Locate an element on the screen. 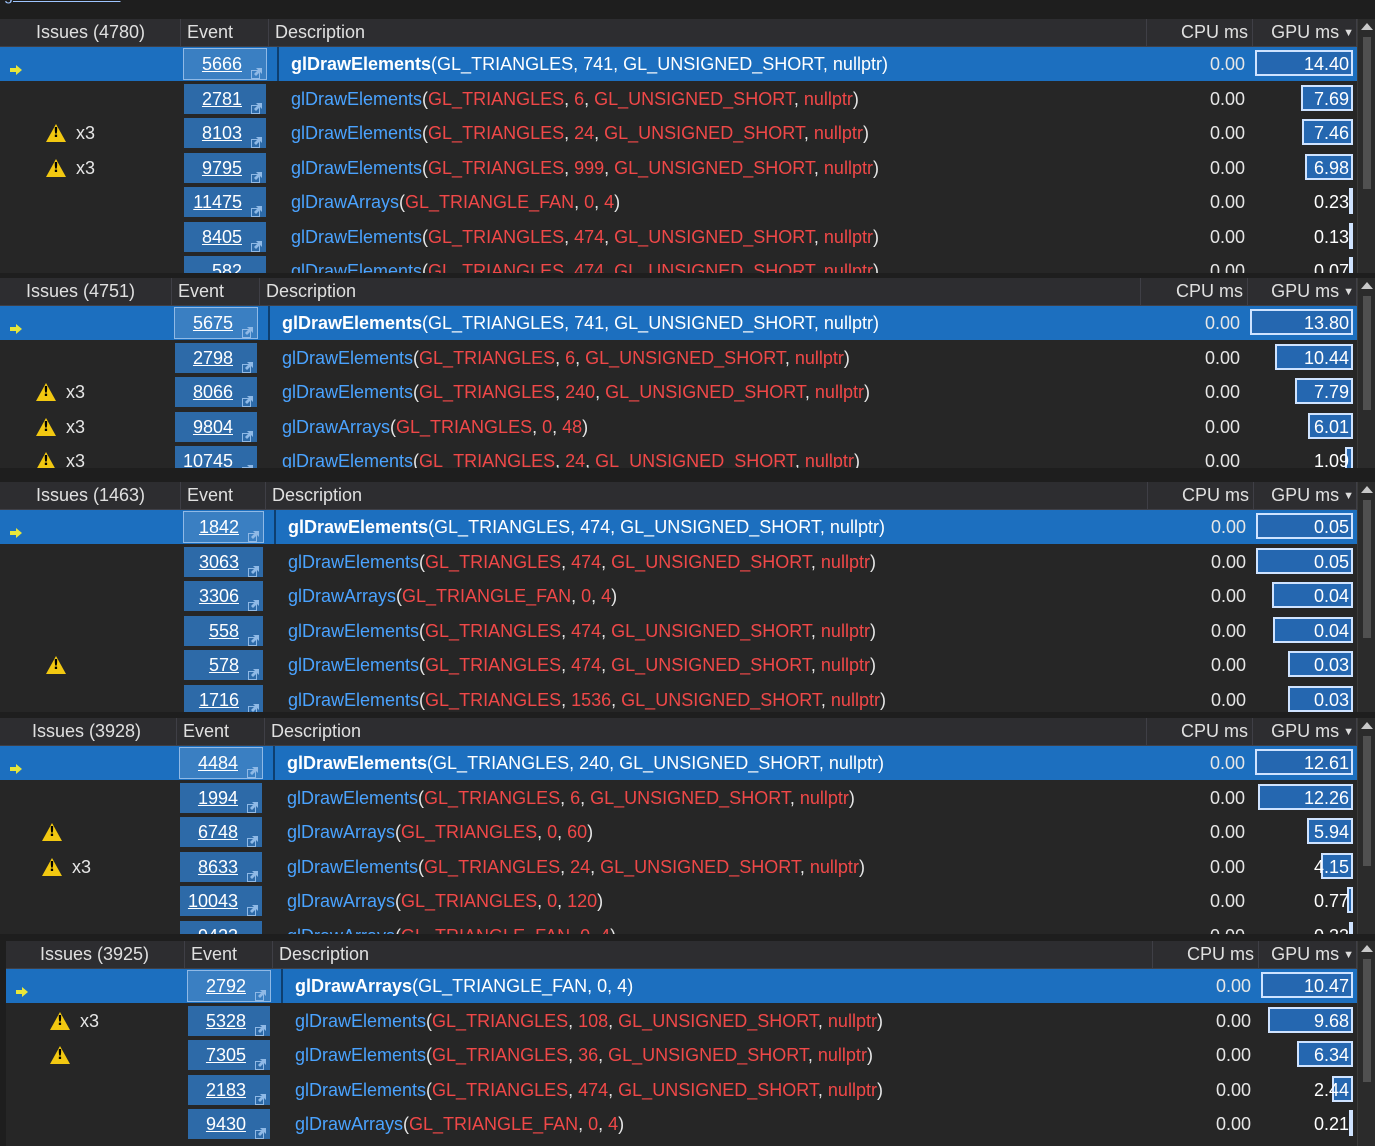 The width and height of the screenshot is (1375, 1146). event-link: 10745 is located at coordinates (216, 457).